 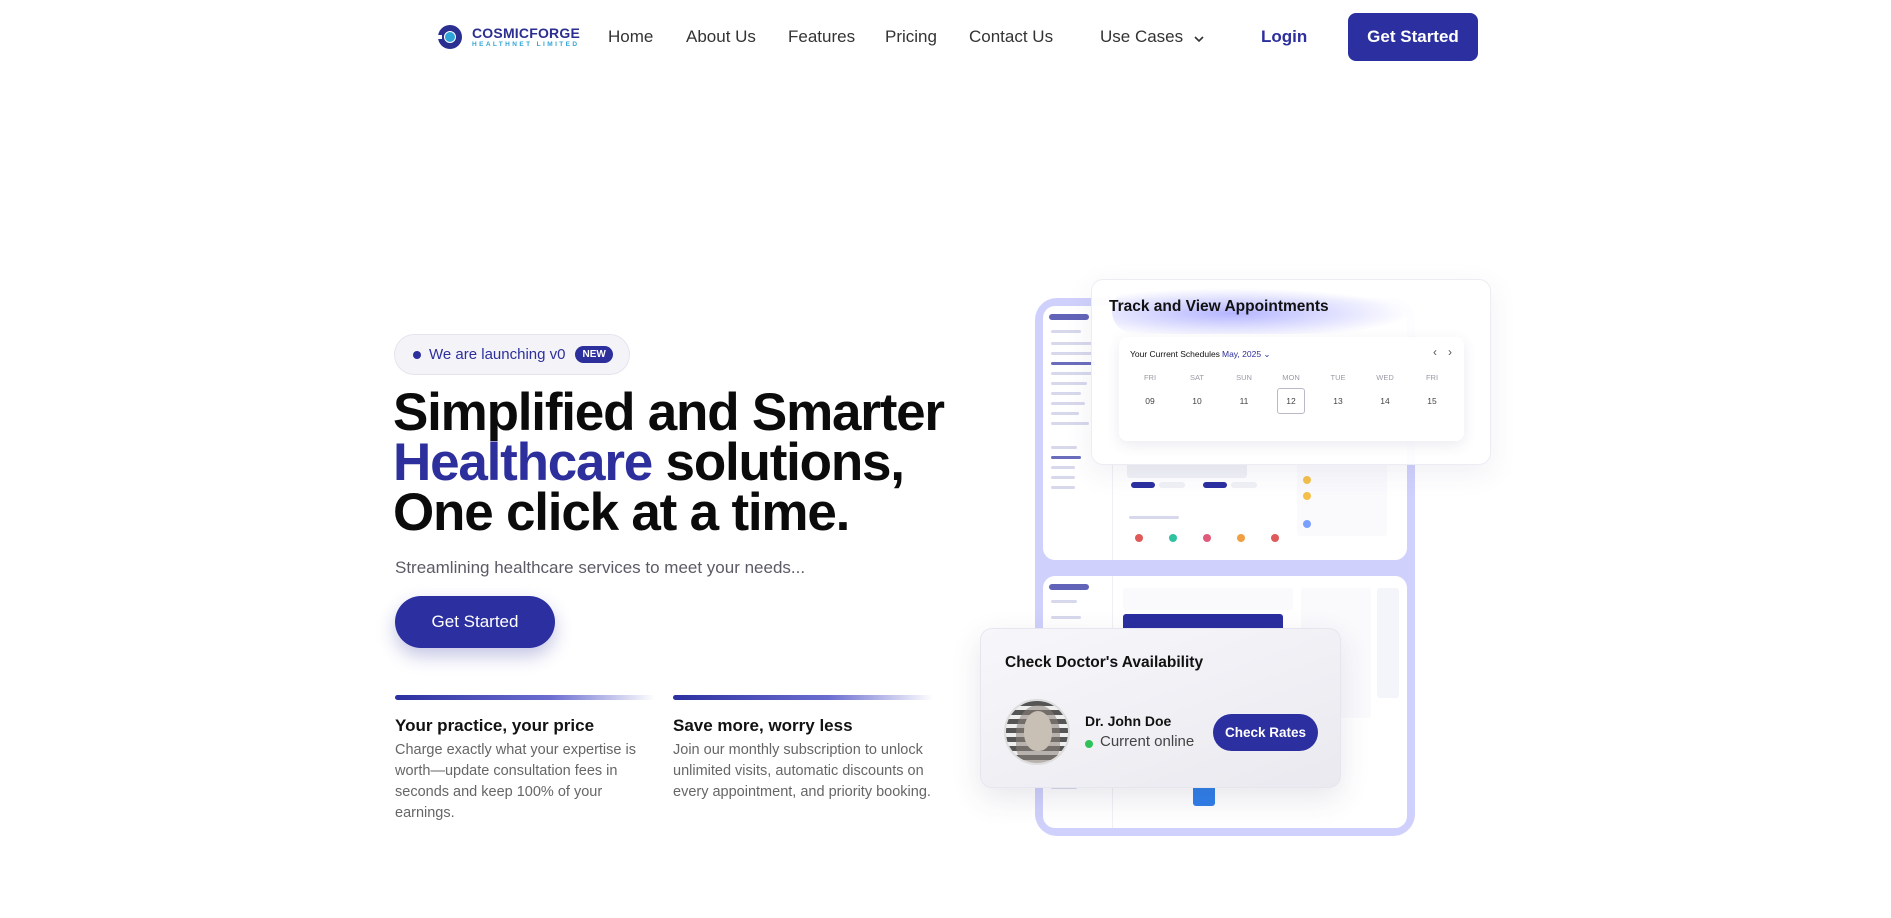 What do you see at coordinates (763, 725) in the screenshot?
I see `feature-title: Save more, worry less` at bounding box center [763, 725].